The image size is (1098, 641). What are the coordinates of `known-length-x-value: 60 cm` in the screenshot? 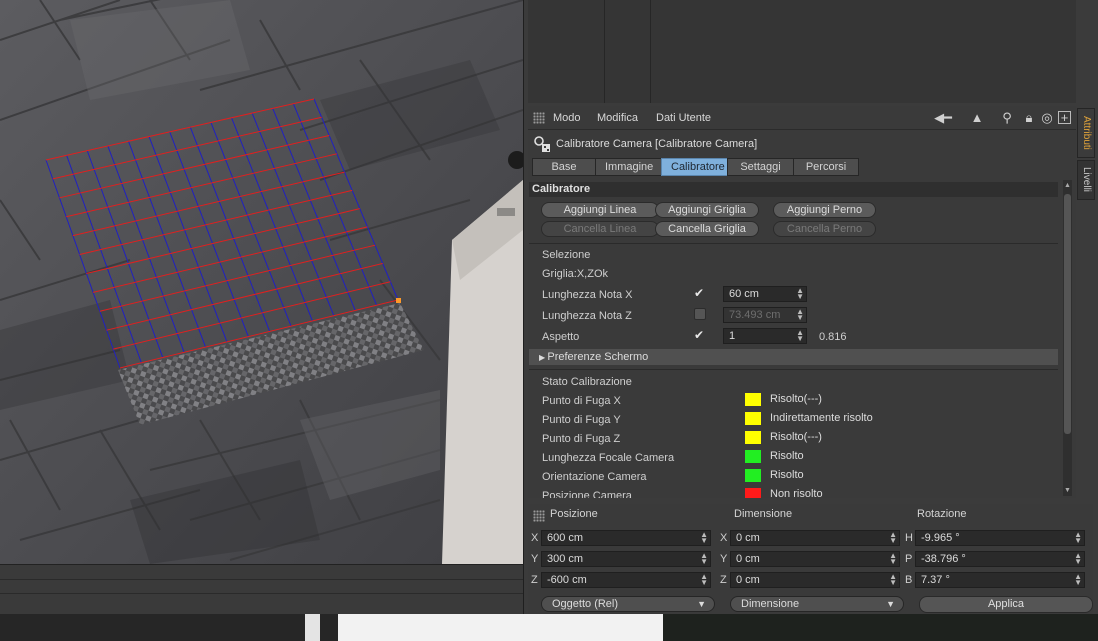 It's located at (744, 294).